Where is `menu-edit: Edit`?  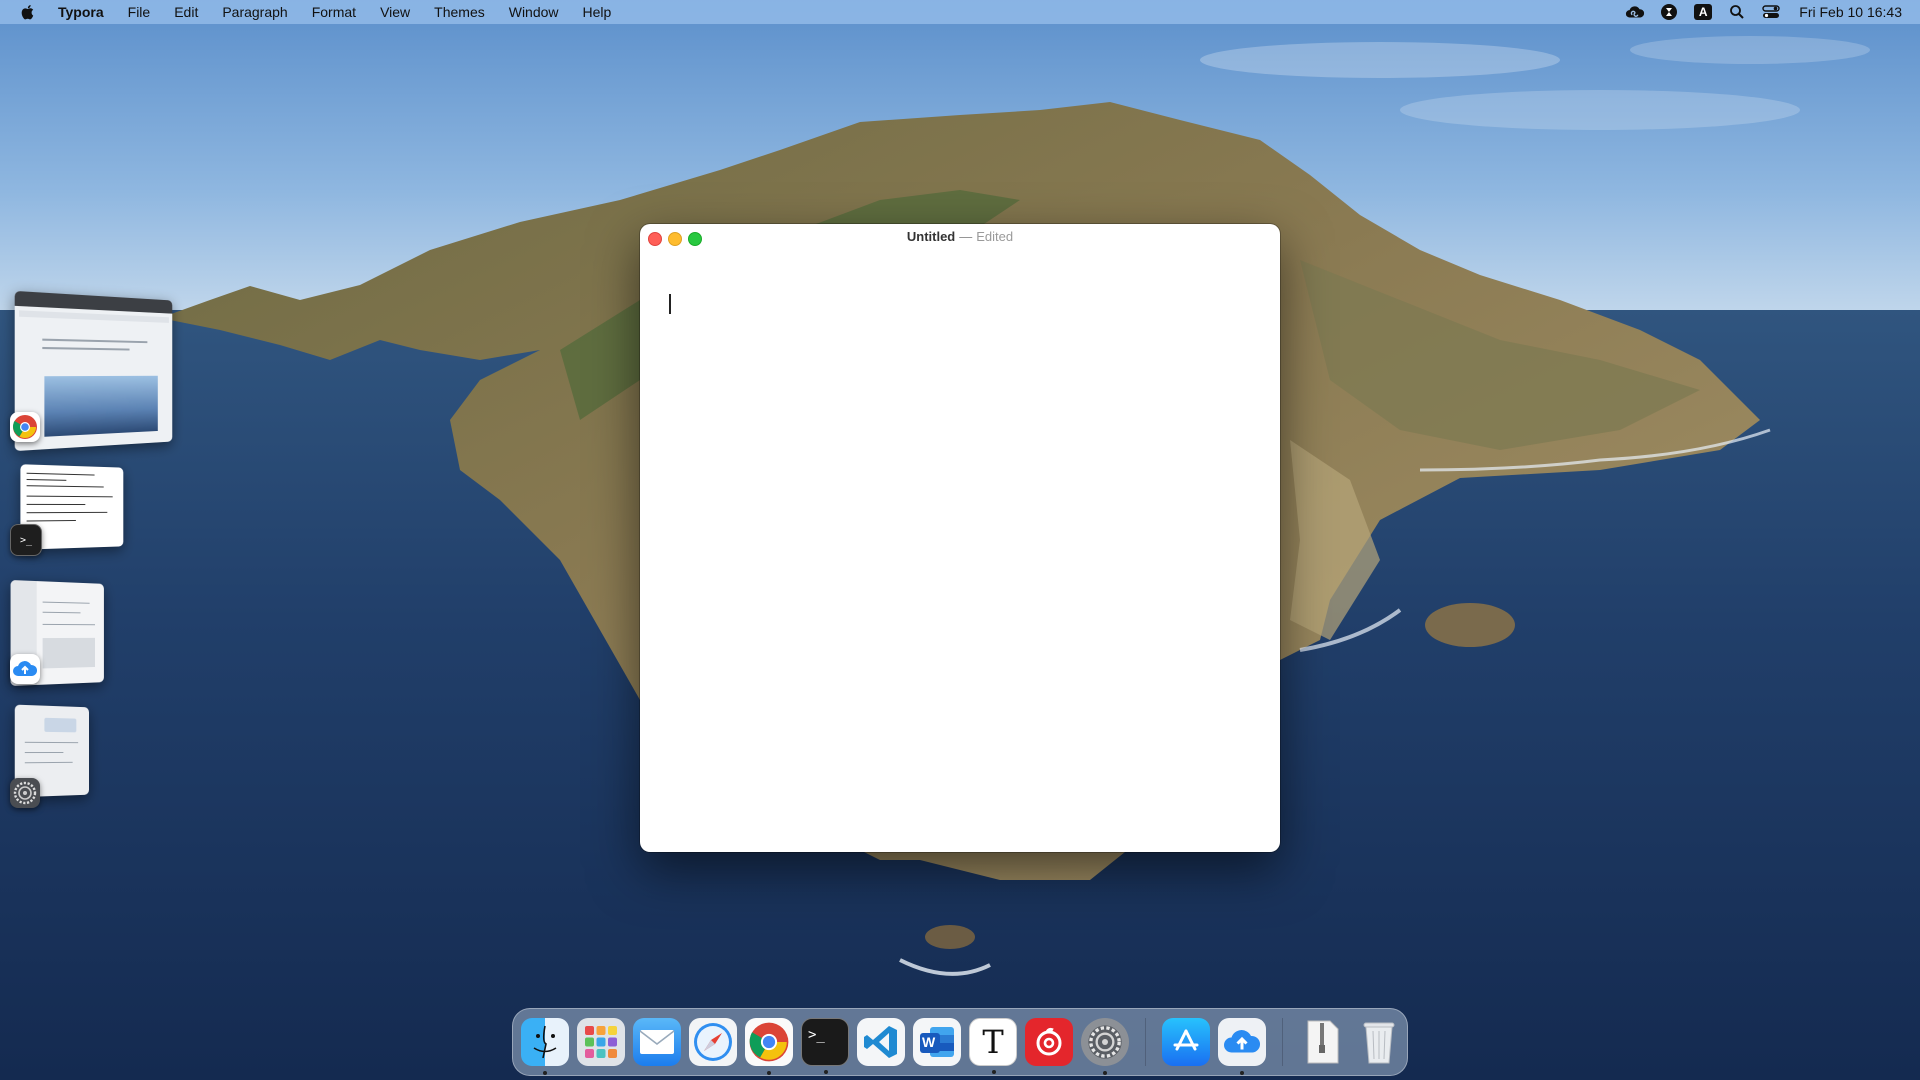 menu-edit: Edit is located at coordinates (186, 12).